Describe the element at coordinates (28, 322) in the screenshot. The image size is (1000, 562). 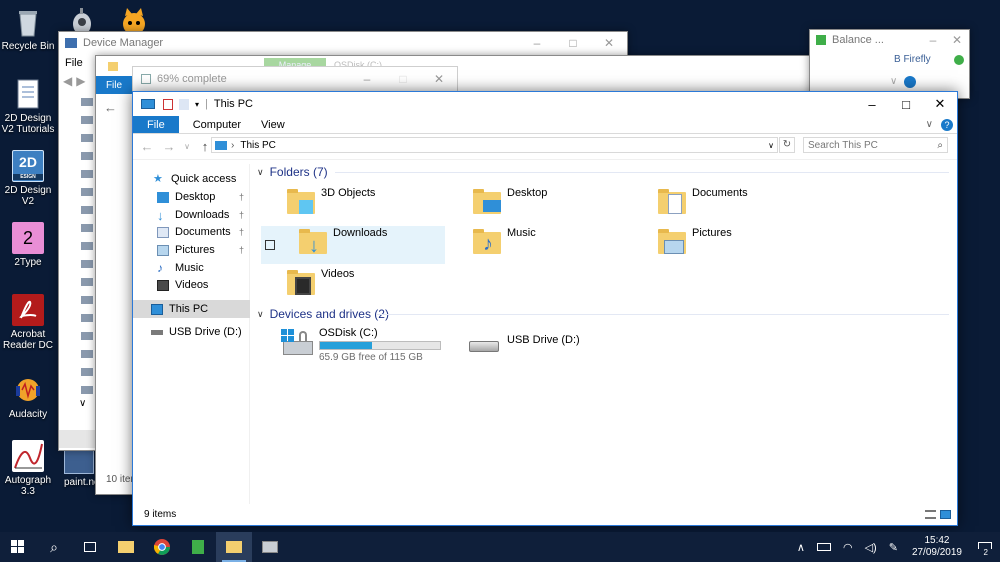
I see `desktop-icon-acrobat: Acrobat Reader DC` at that location.